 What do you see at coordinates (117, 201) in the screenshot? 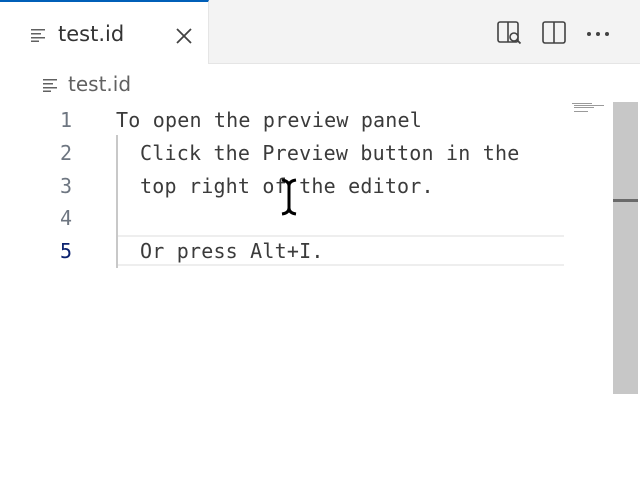
I see `indent-guide` at bounding box center [117, 201].